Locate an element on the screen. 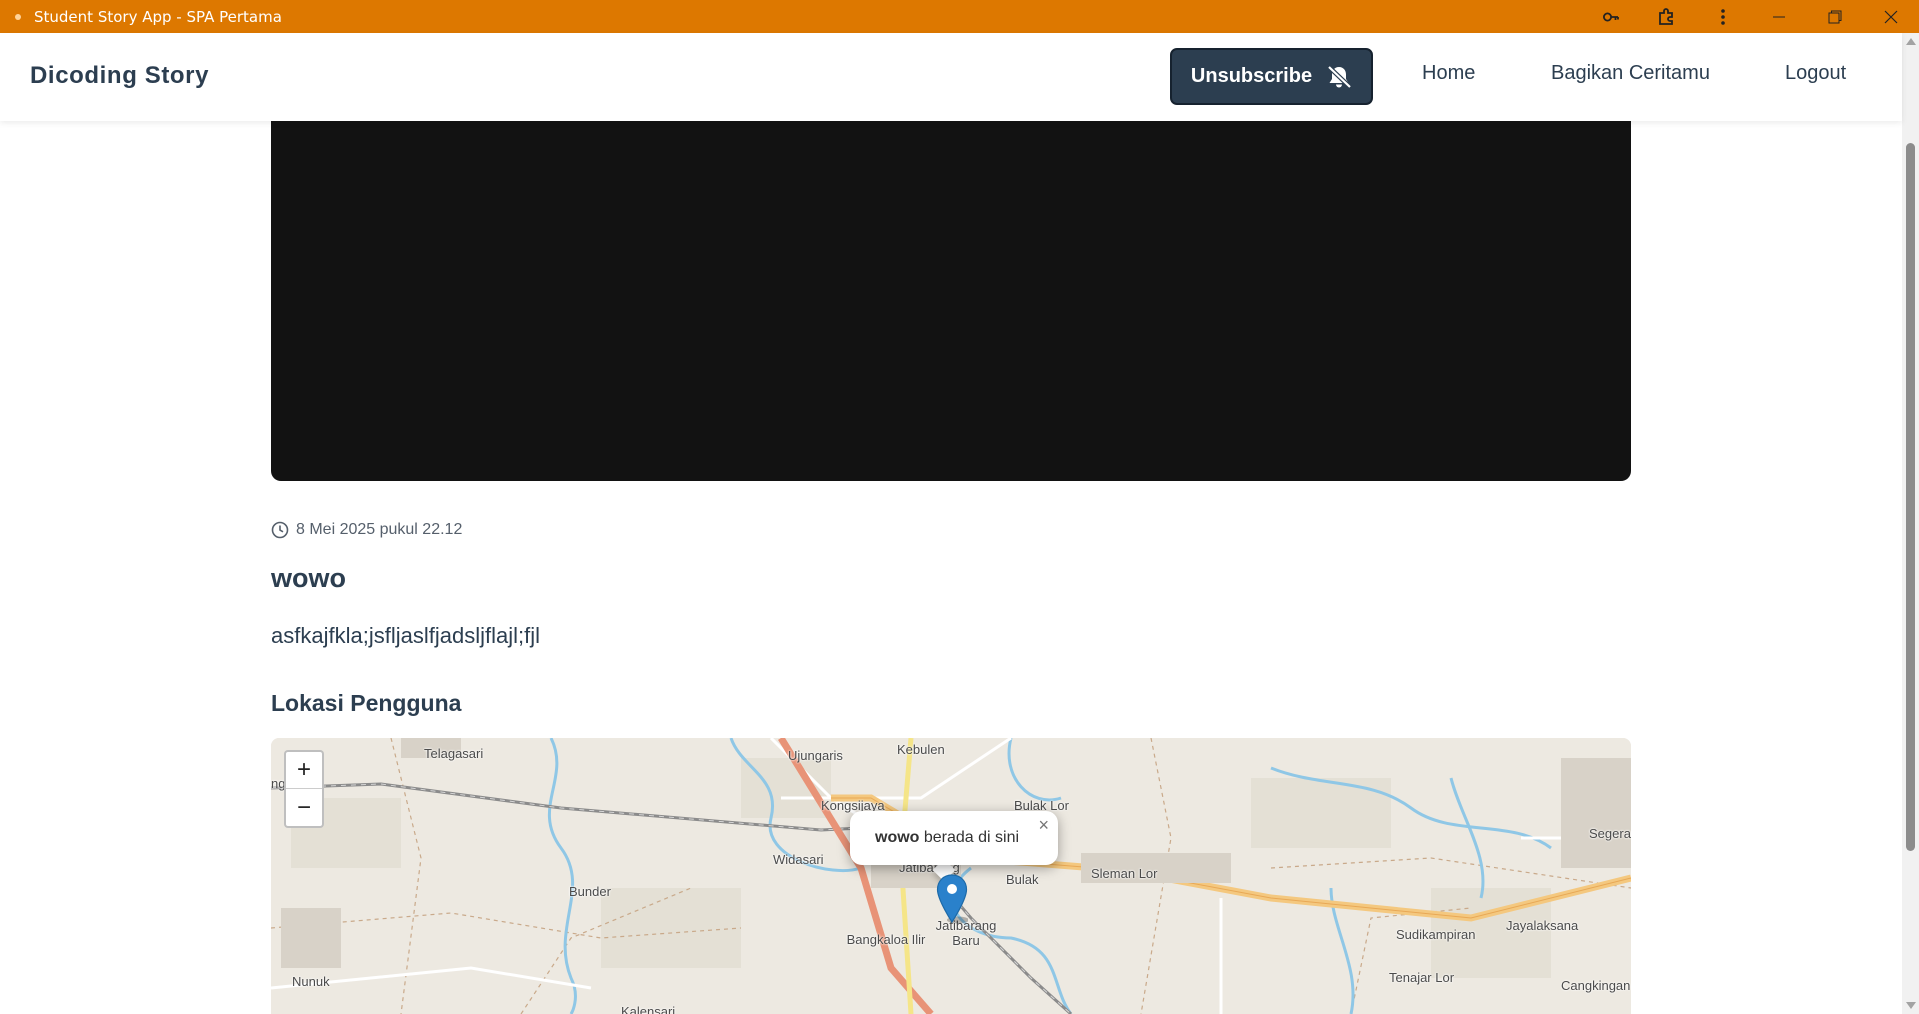 The width and height of the screenshot is (1919, 1014). more-icon is located at coordinates (1723, 16).